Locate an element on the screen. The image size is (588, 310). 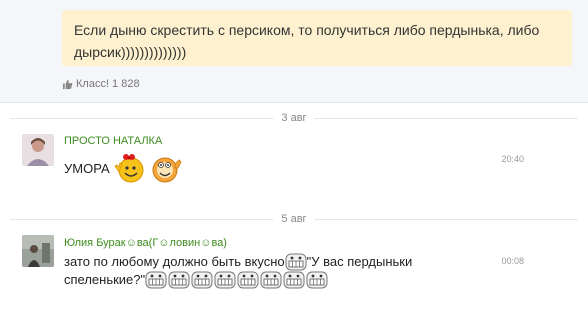
victory-smiley-icon is located at coordinates (129, 168).